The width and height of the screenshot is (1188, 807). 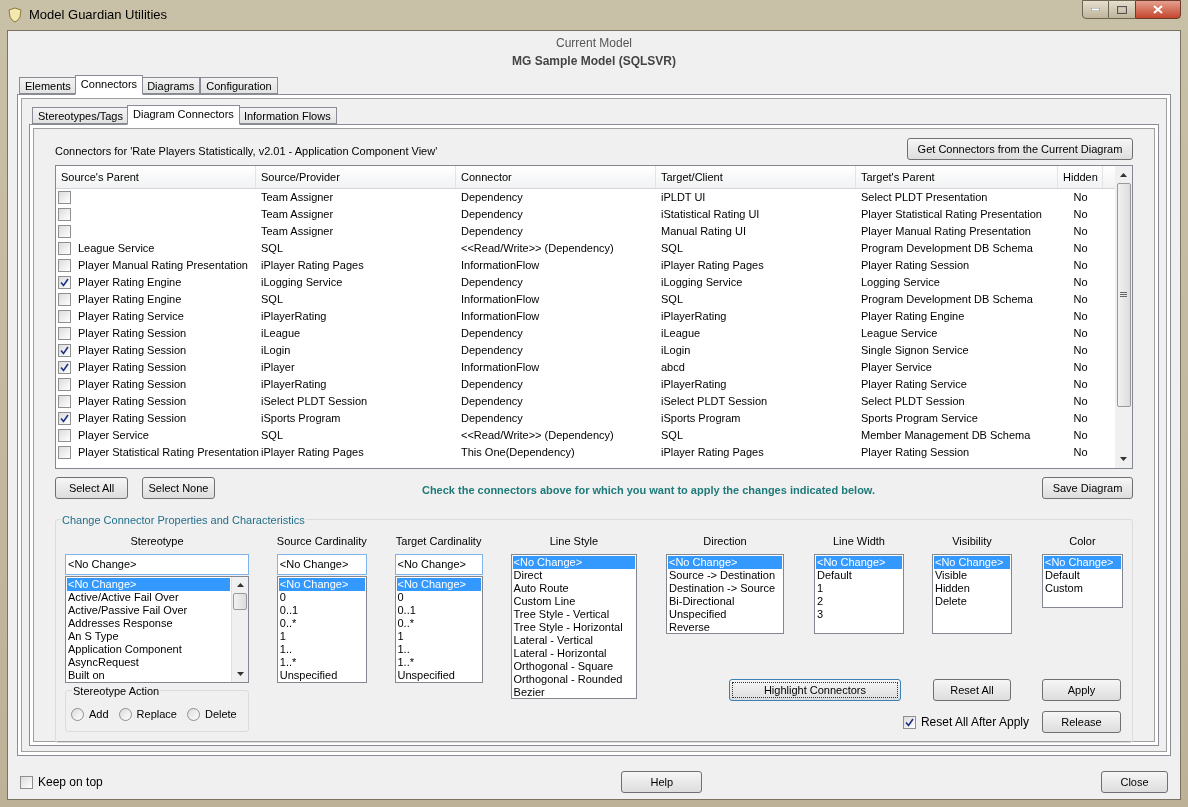 I want to click on list-item: Source -> Destination, so click(x=724, y=575).